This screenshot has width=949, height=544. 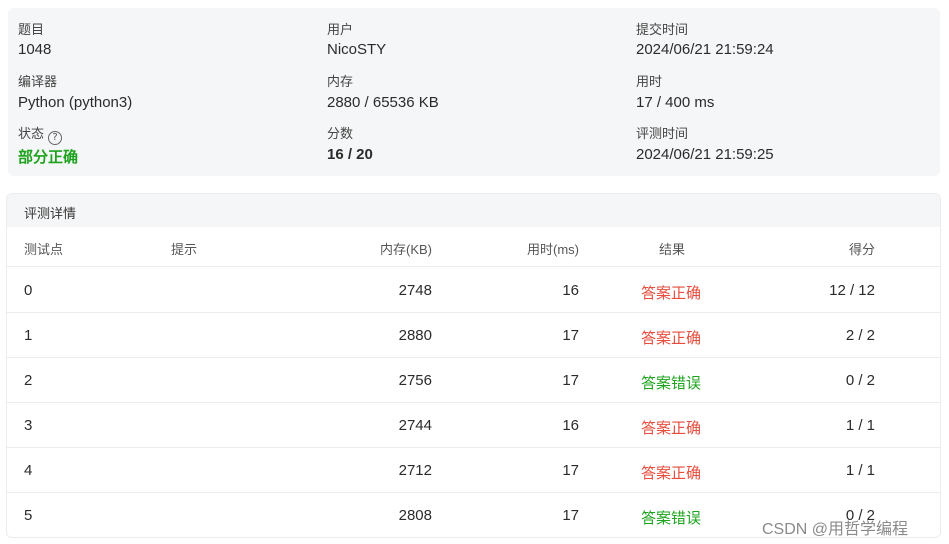 I want to click on details-title: 评测详情, so click(x=473, y=210).